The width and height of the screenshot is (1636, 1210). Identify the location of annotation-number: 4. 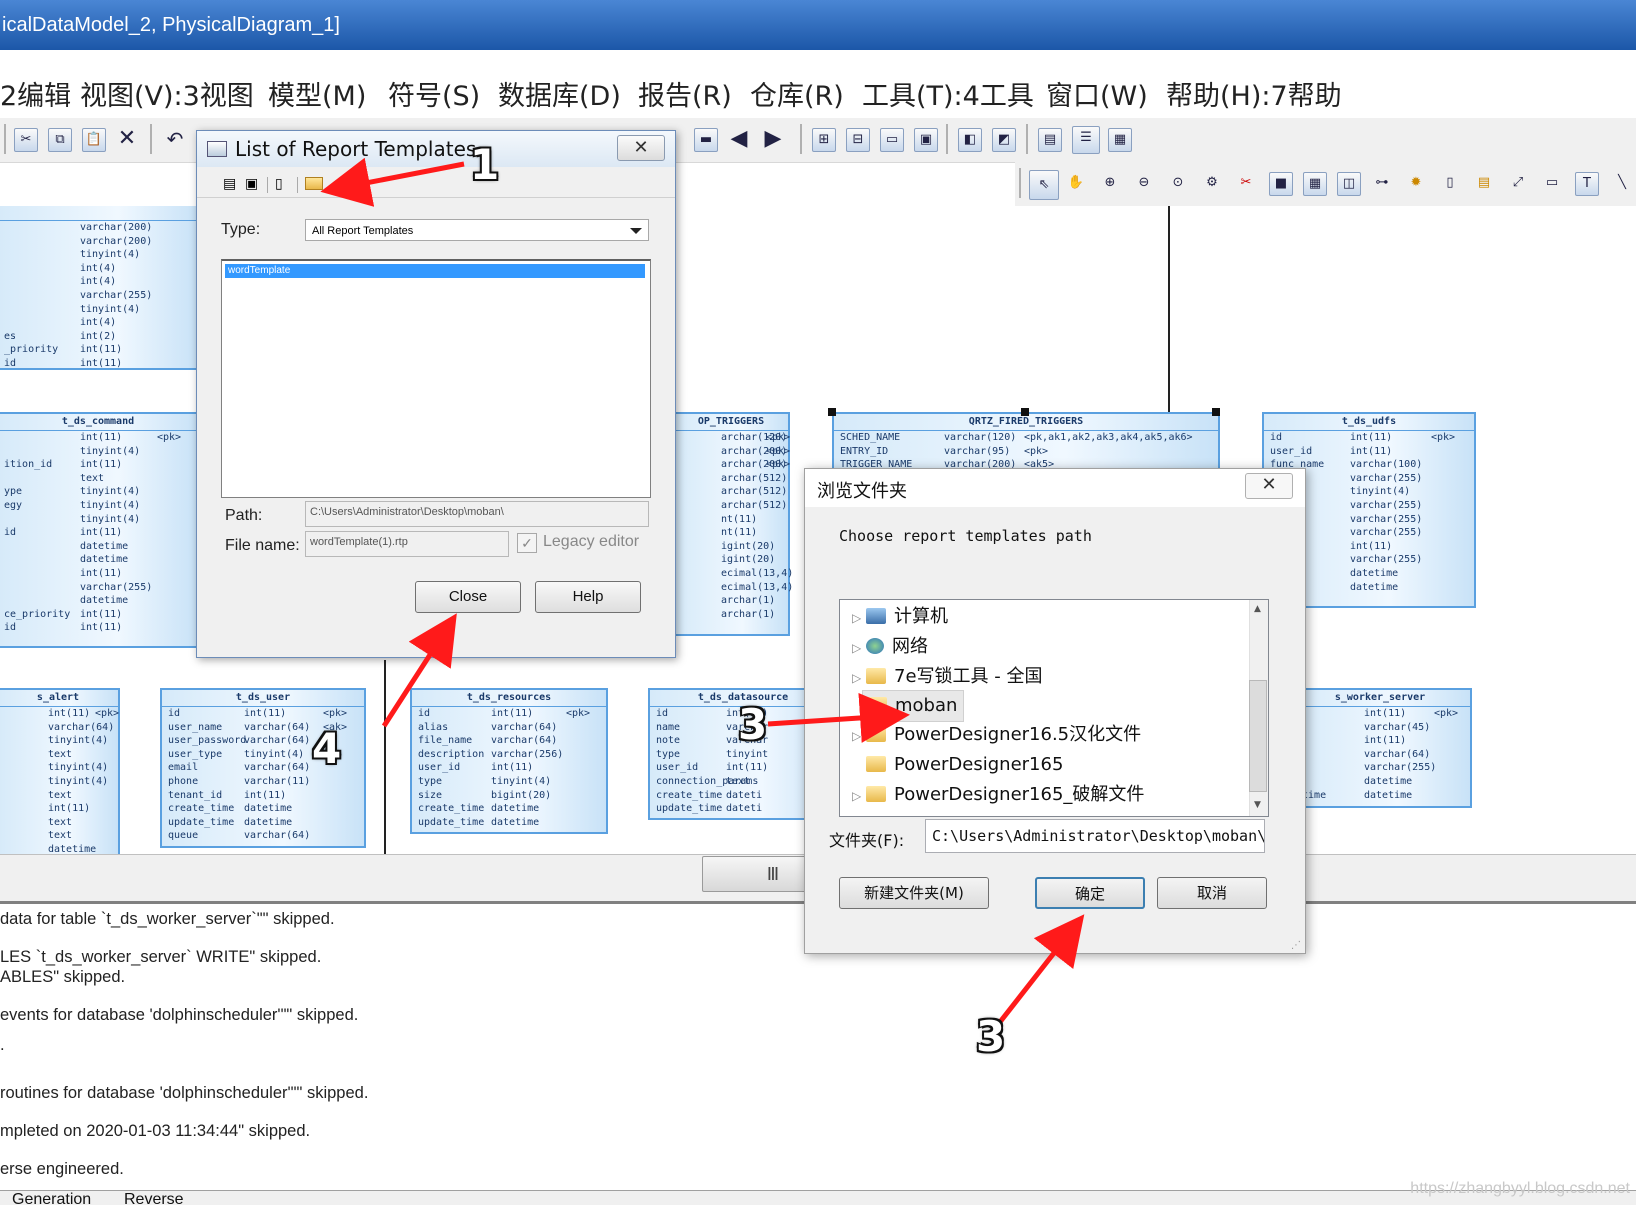
(327, 748).